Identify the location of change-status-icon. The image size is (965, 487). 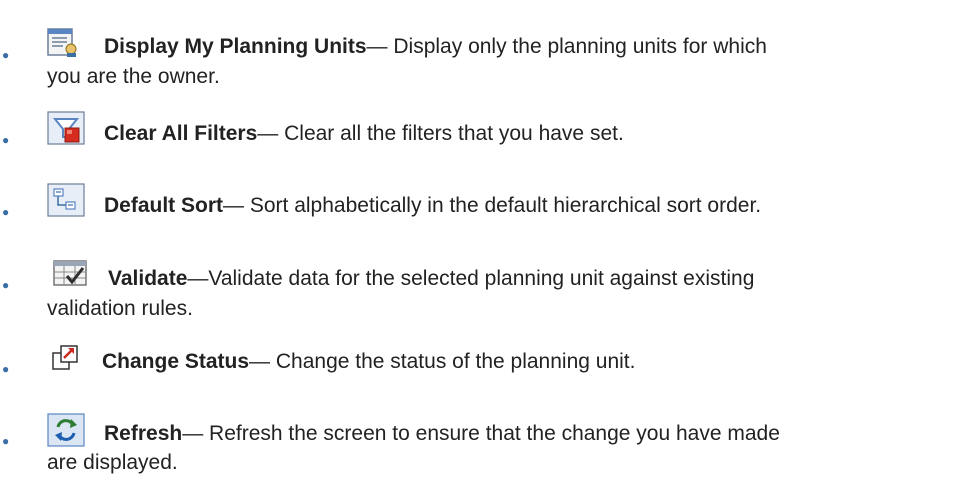
(65, 357).